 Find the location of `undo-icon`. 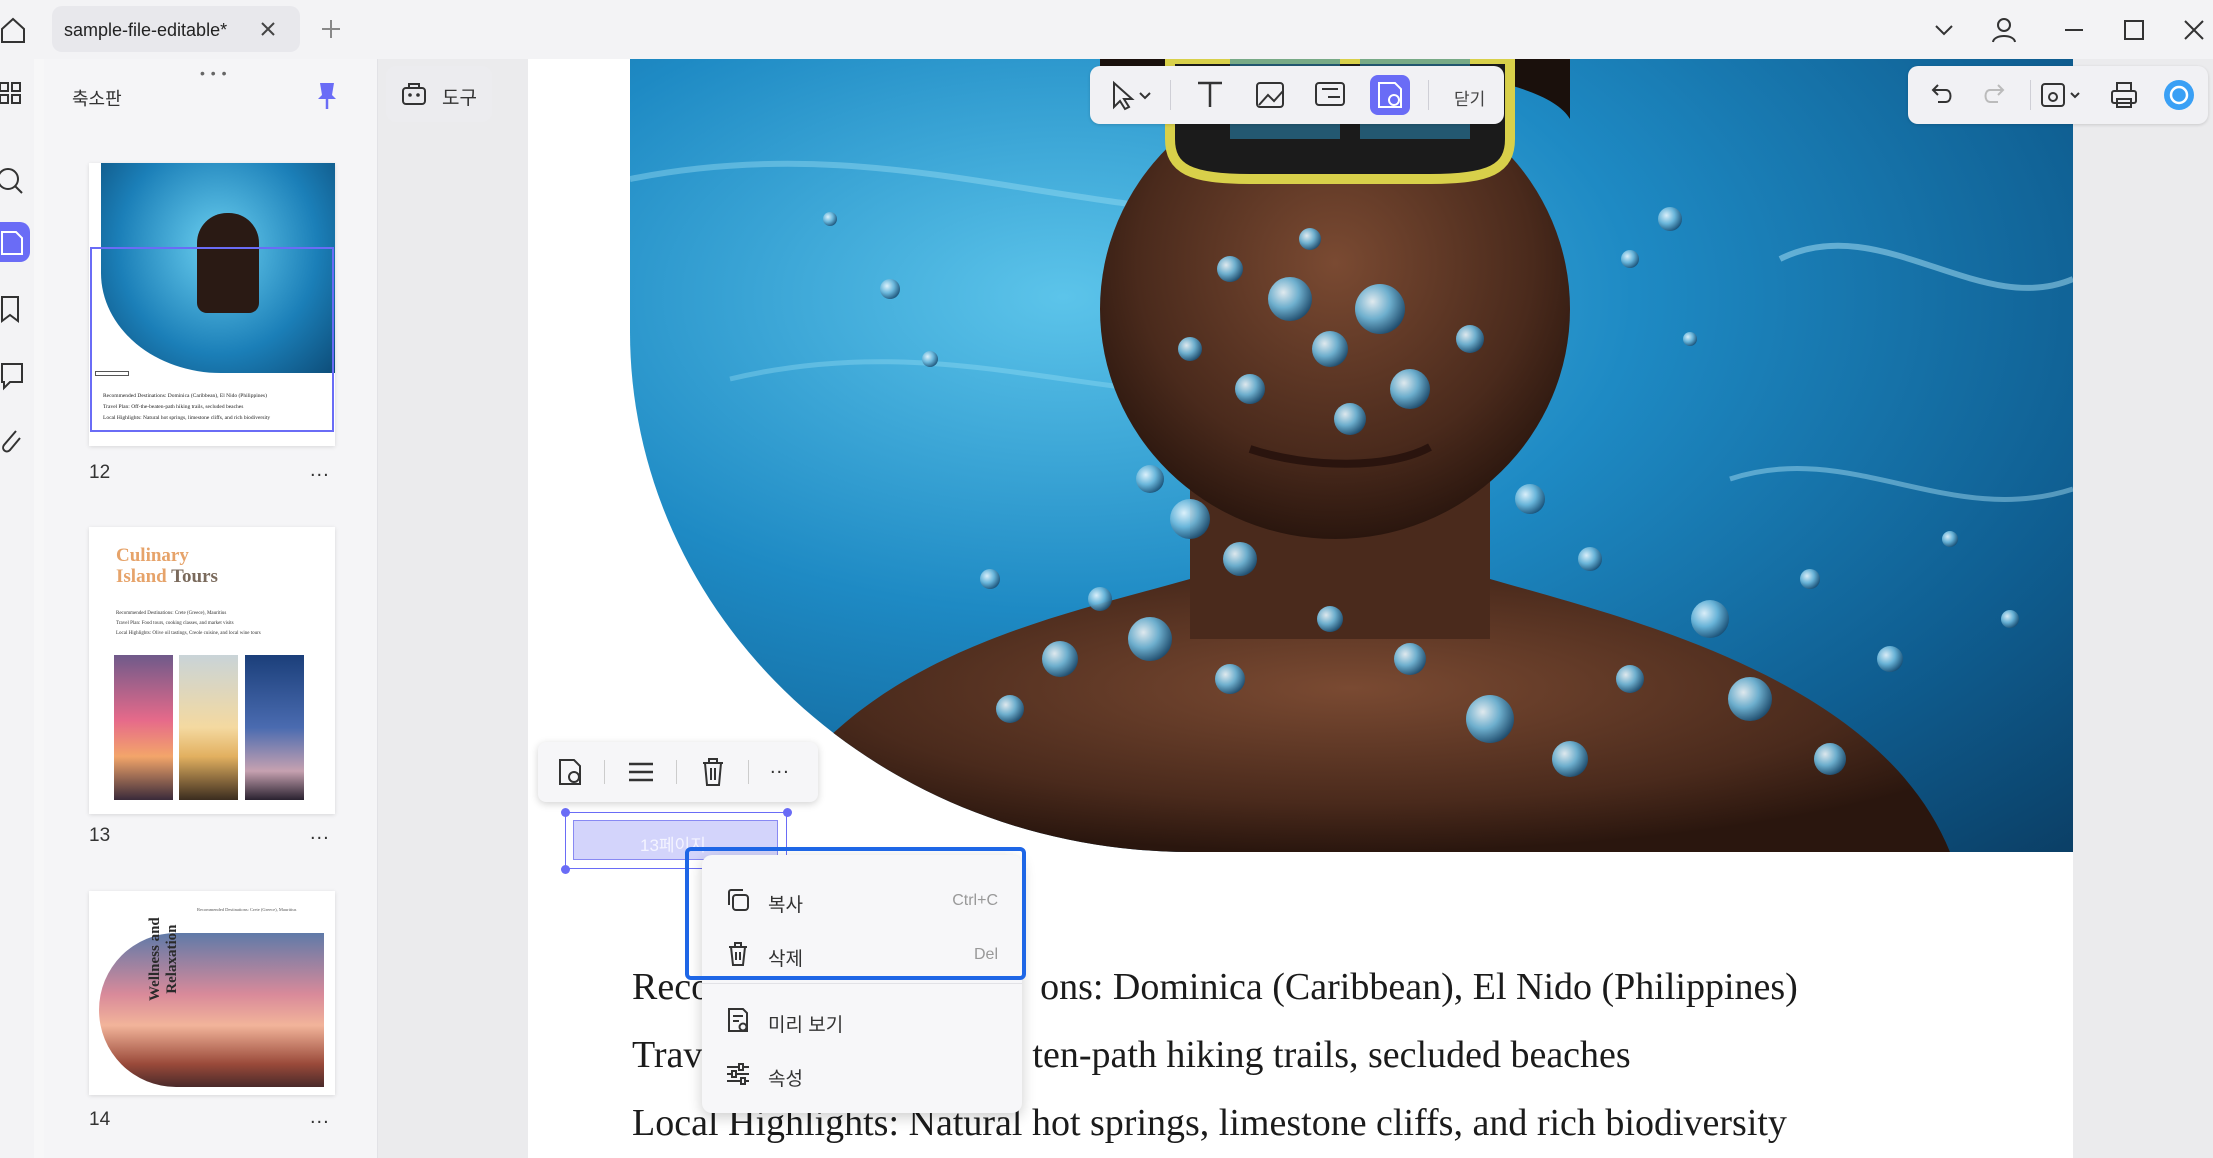

undo-icon is located at coordinates (1941, 95).